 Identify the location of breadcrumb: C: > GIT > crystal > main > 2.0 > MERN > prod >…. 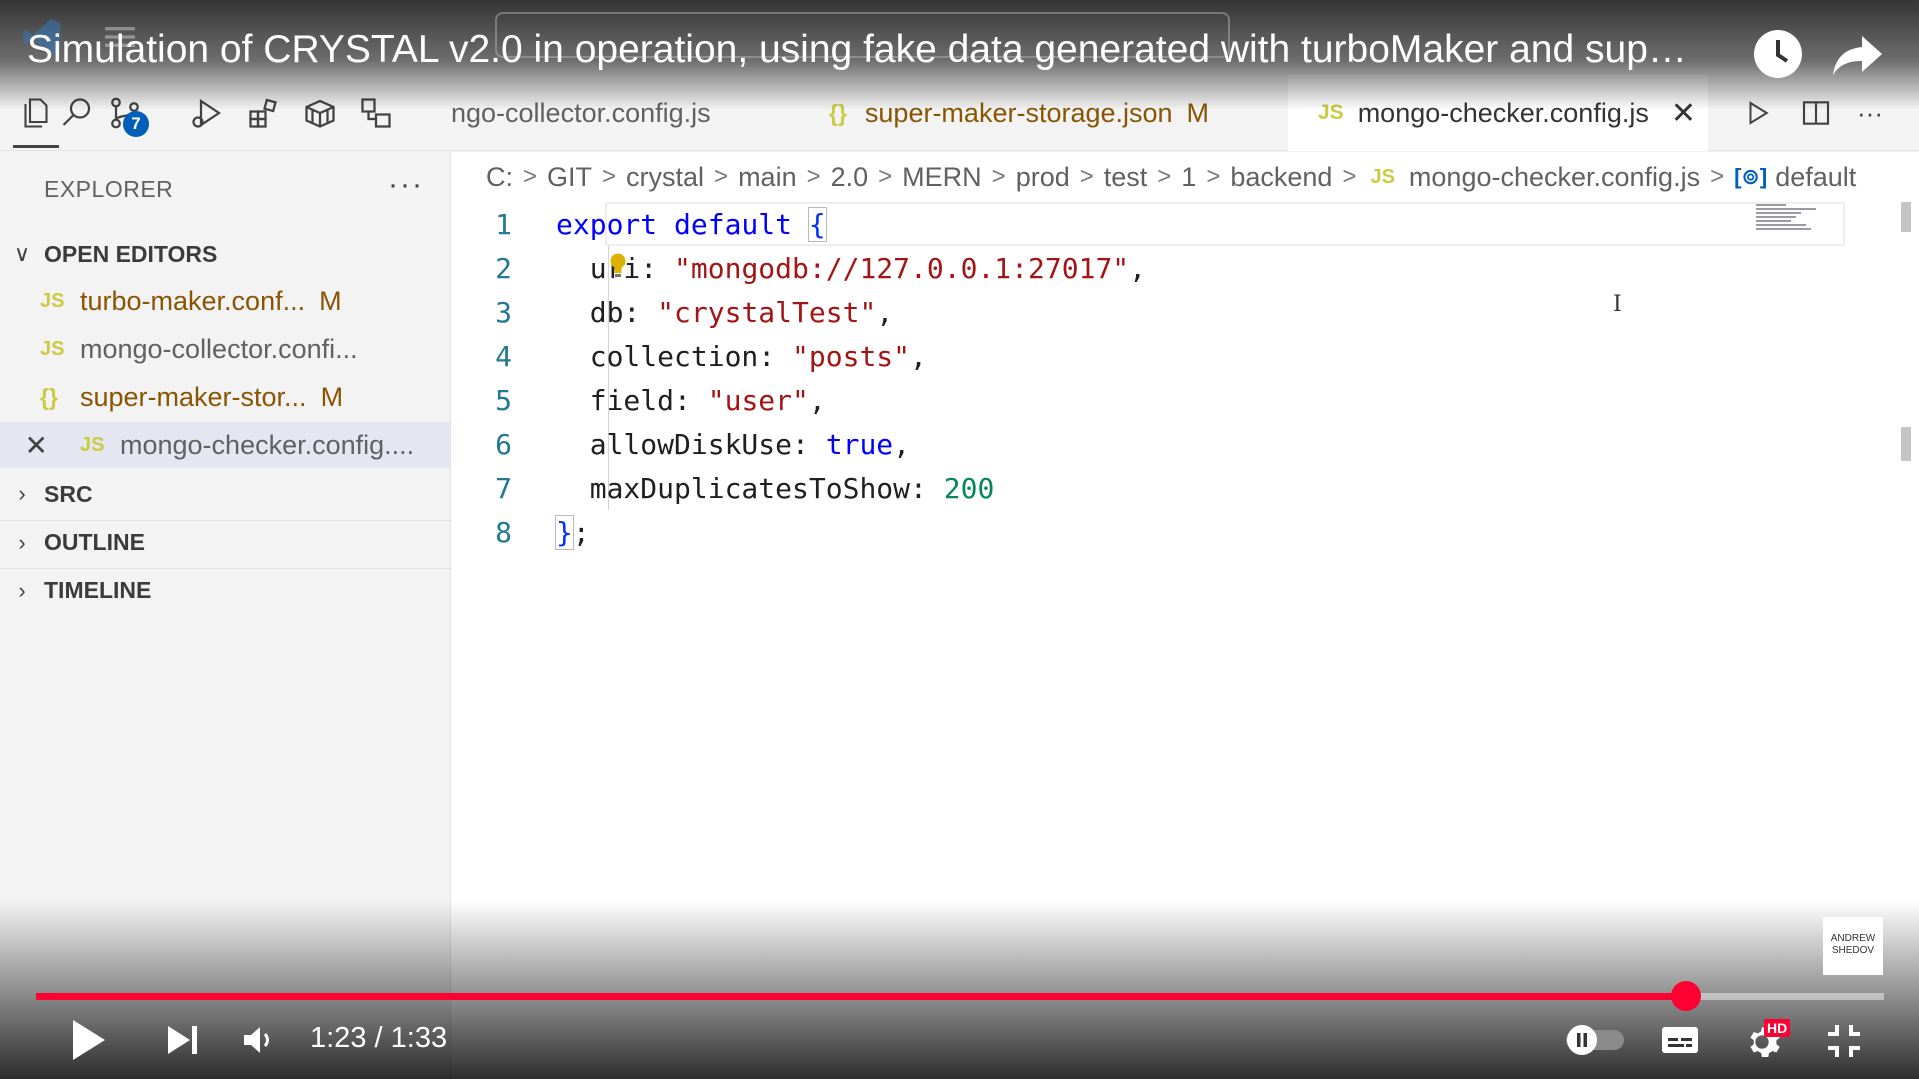
(1185, 177).